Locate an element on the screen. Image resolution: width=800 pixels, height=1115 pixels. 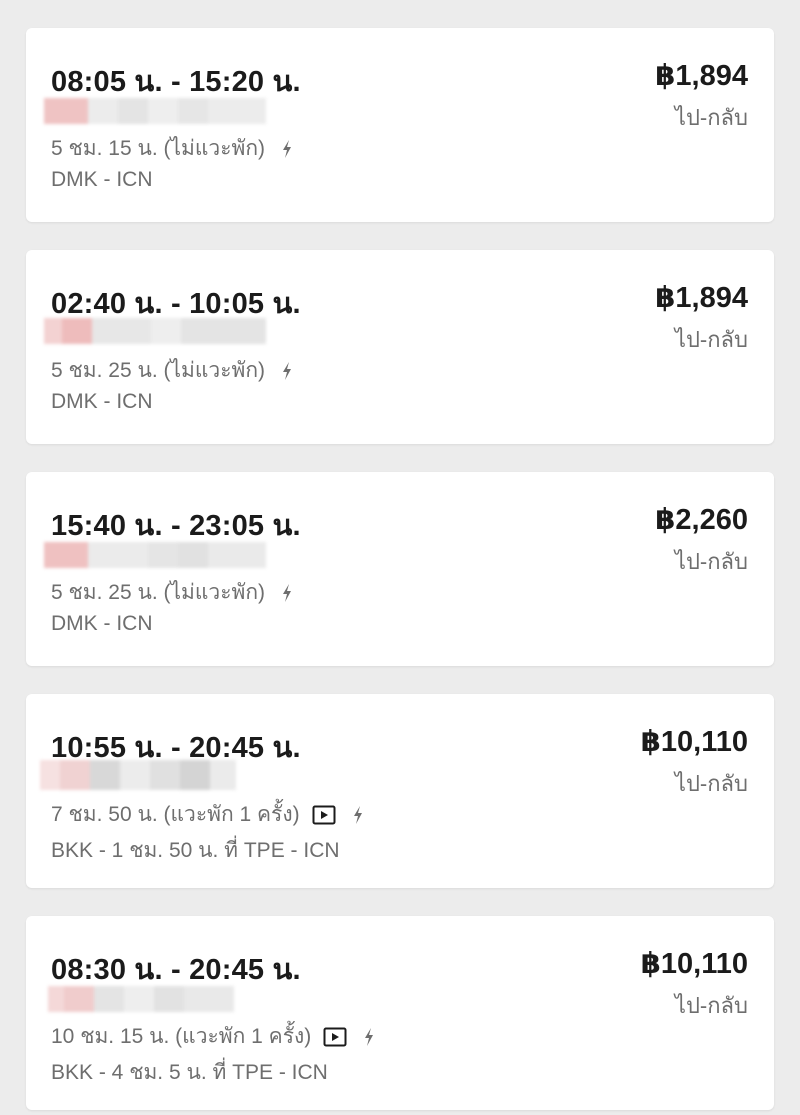
duration-text: 10 ชม. 15 น. (แวะพัก 1 ครั้ง) is located at coordinates (181, 1036).